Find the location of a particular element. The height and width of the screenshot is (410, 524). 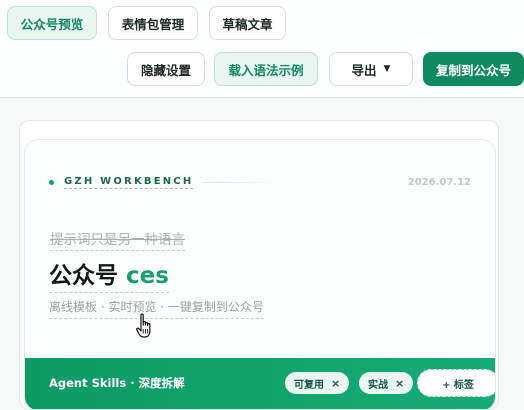

tab-drafts: 草稿文章 is located at coordinates (247, 23).